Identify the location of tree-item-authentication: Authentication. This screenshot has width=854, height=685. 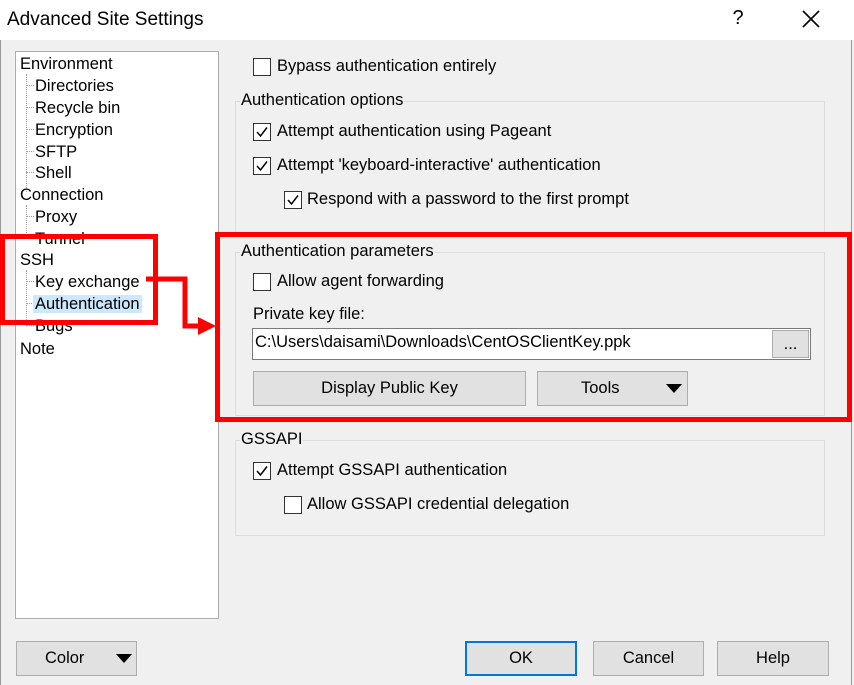
(87, 304).